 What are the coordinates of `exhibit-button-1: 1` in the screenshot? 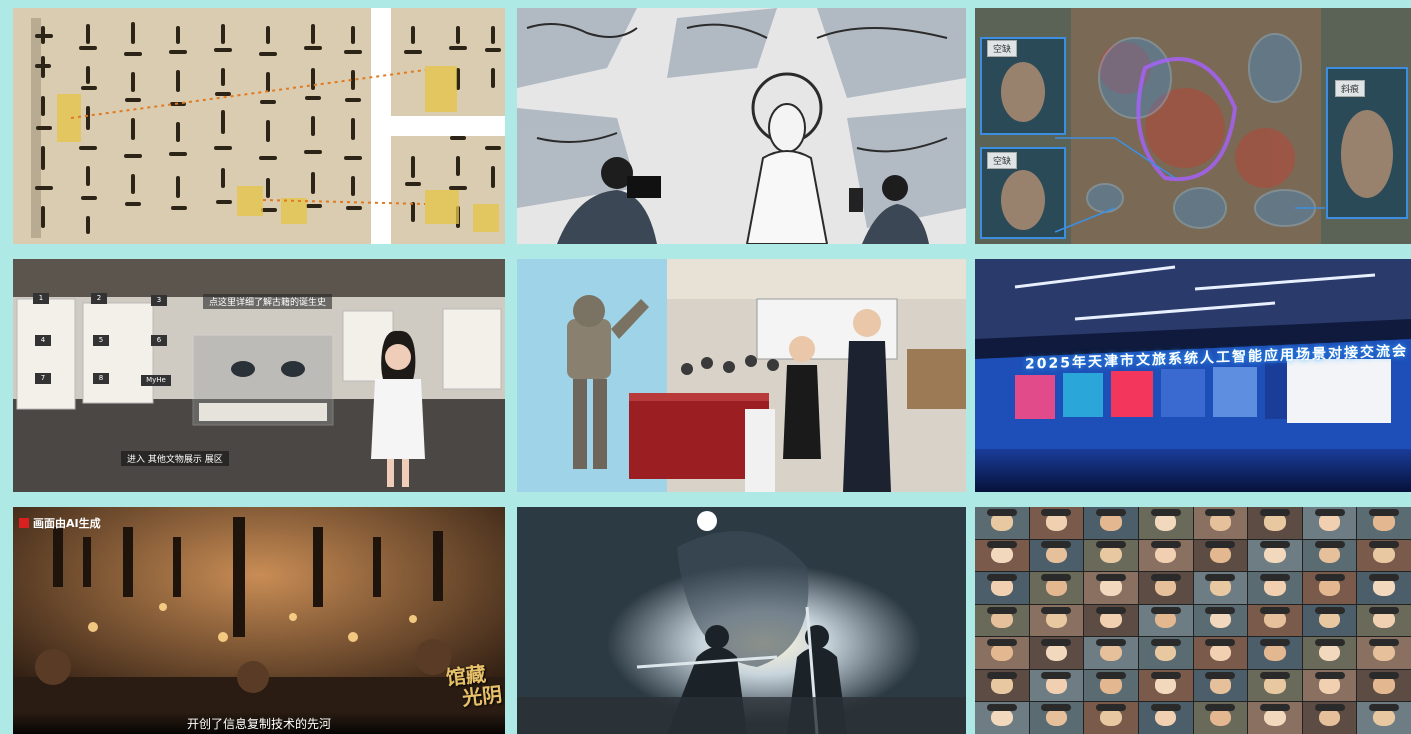 It's located at (41, 298).